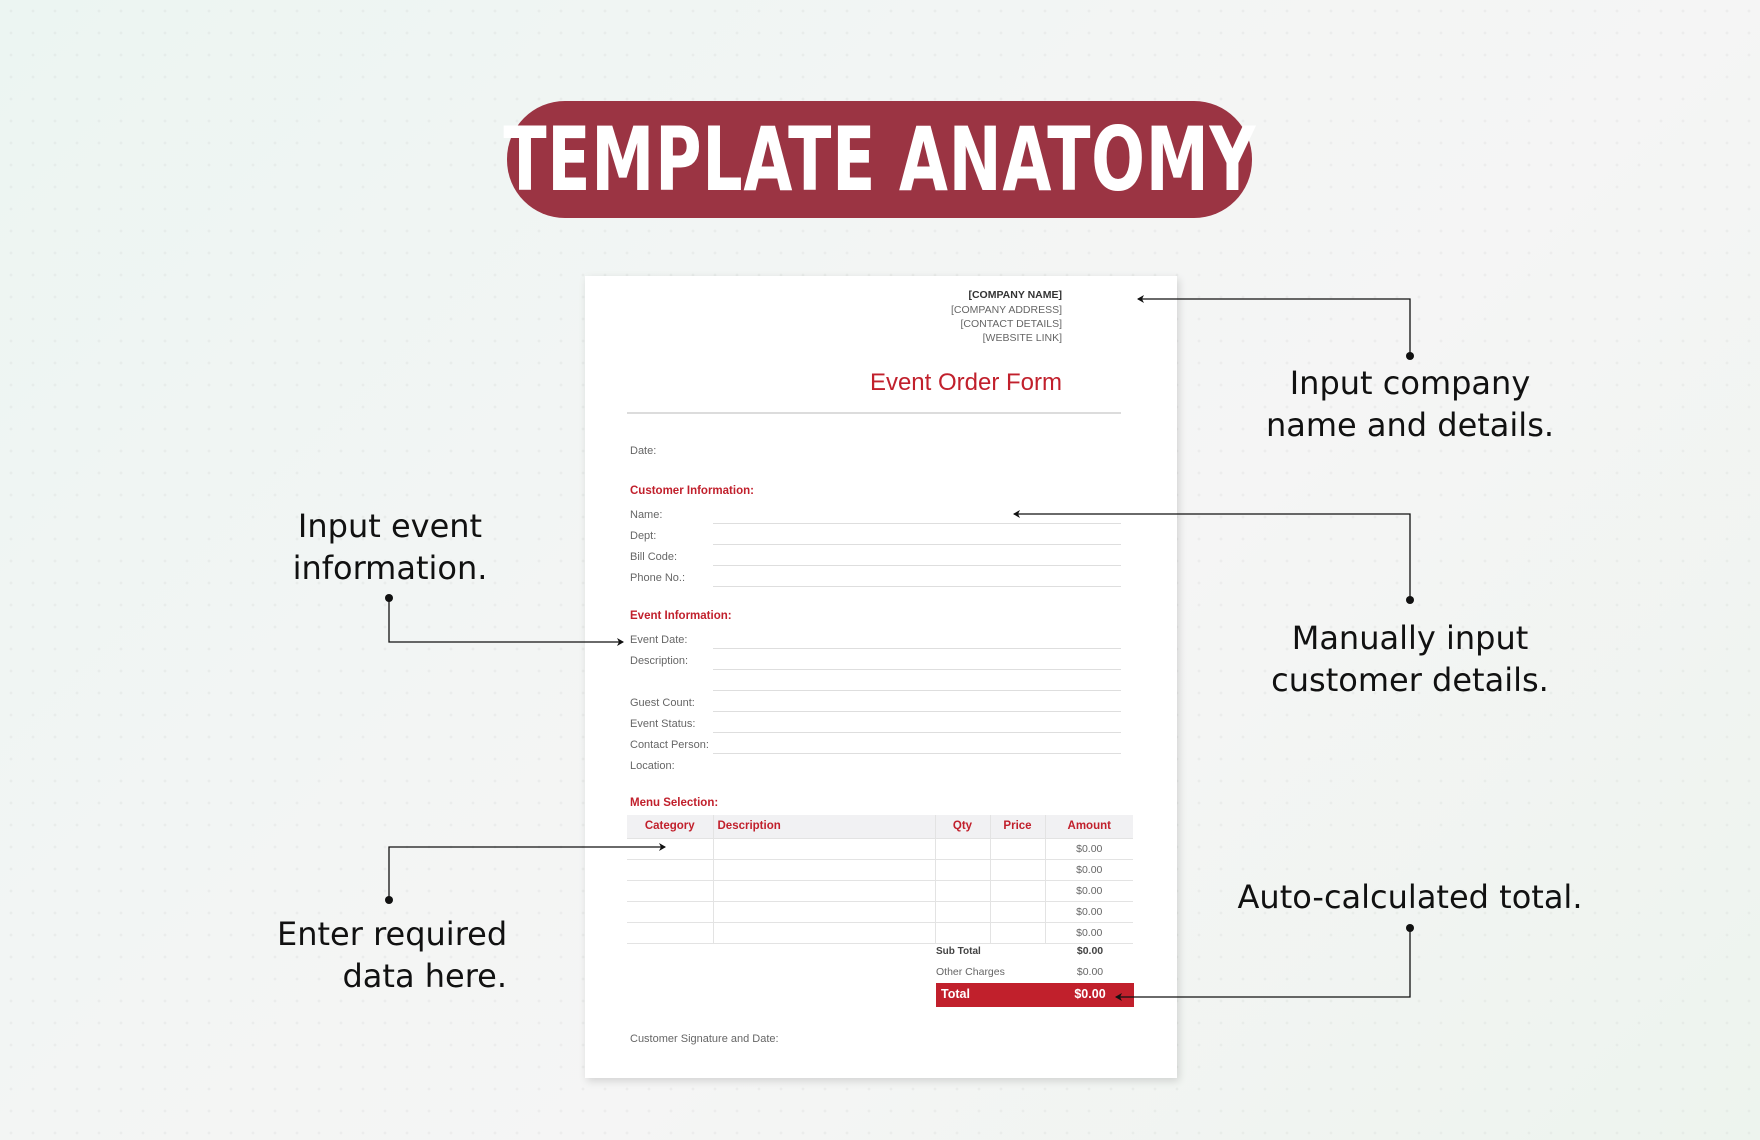  What do you see at coordinates (1275, 327) in the screenshot?
I see `company-leader` at bounding box center [1275, 327].